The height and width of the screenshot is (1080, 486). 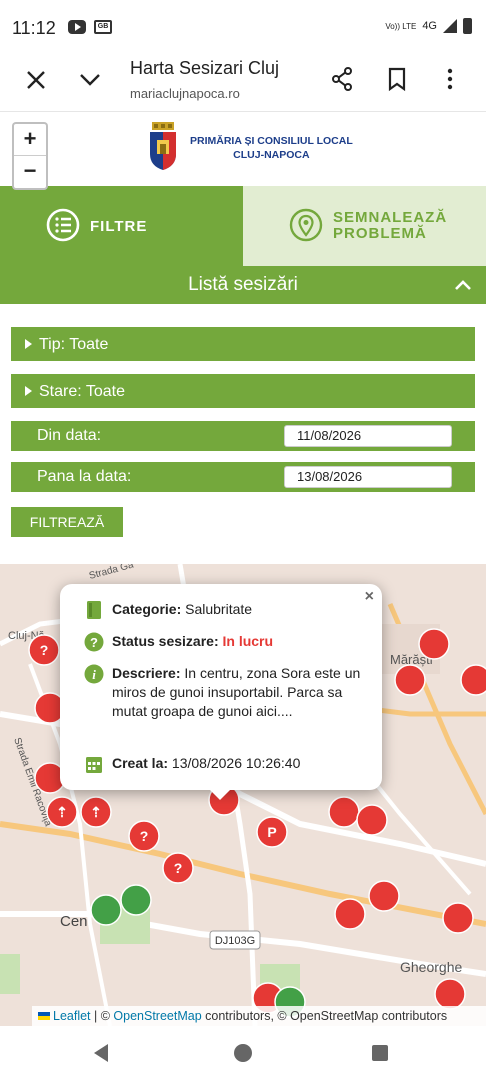 I want to click on page-title: Harta Sesizari Cluj, so click(x=205, y=68).